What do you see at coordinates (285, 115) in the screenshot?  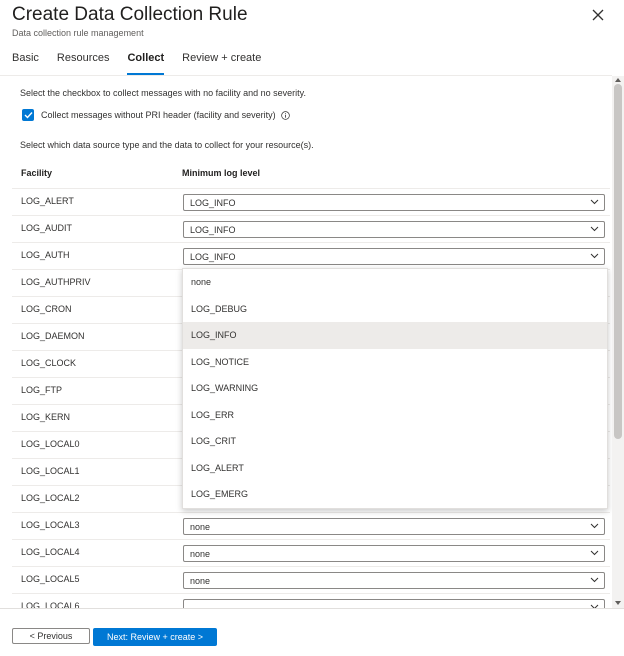 I see `info-icon` at bounding box center [285, 115].